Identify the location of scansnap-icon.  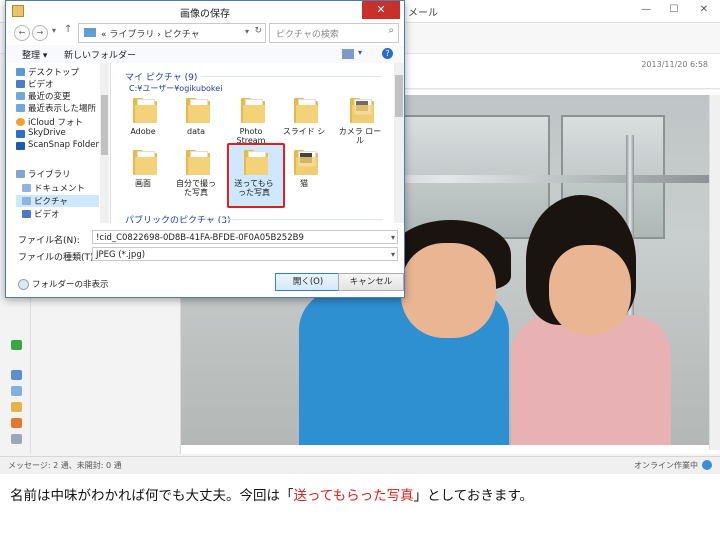
(20, 146).